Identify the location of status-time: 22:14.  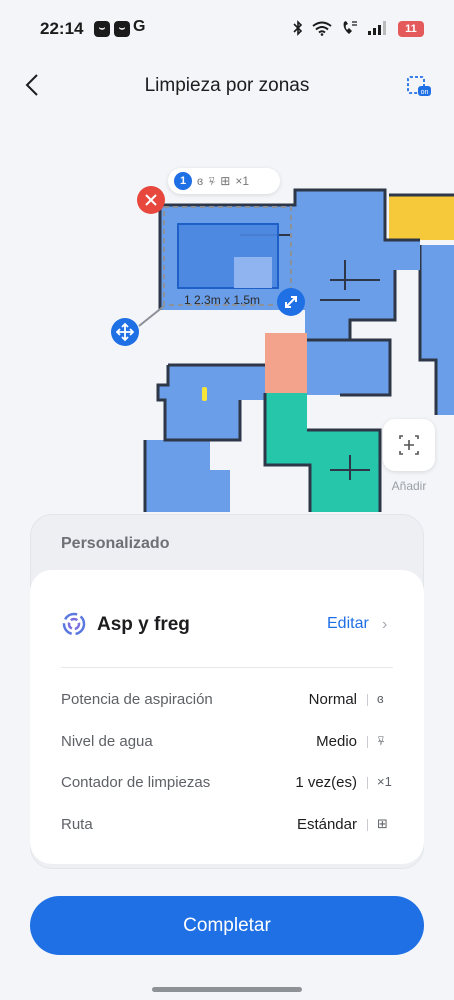
(62, 28).